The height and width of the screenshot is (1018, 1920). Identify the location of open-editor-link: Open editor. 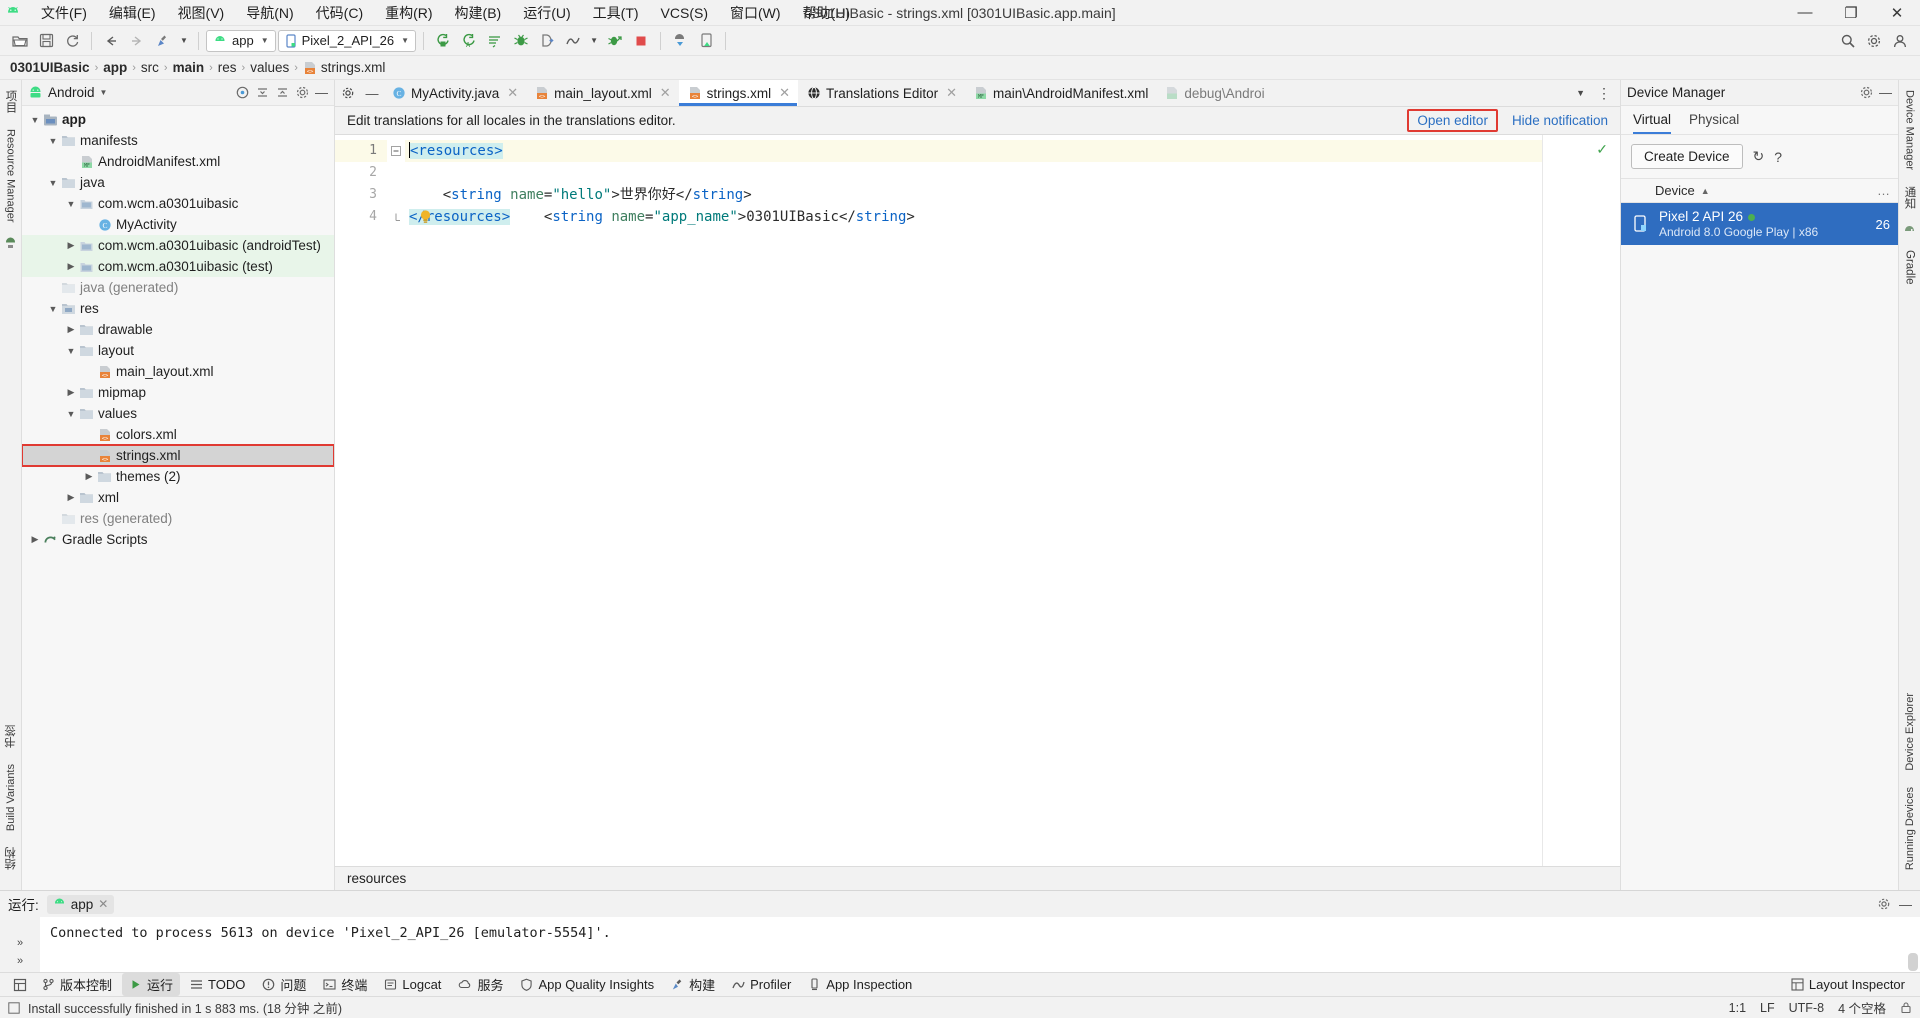
(1452, 120).